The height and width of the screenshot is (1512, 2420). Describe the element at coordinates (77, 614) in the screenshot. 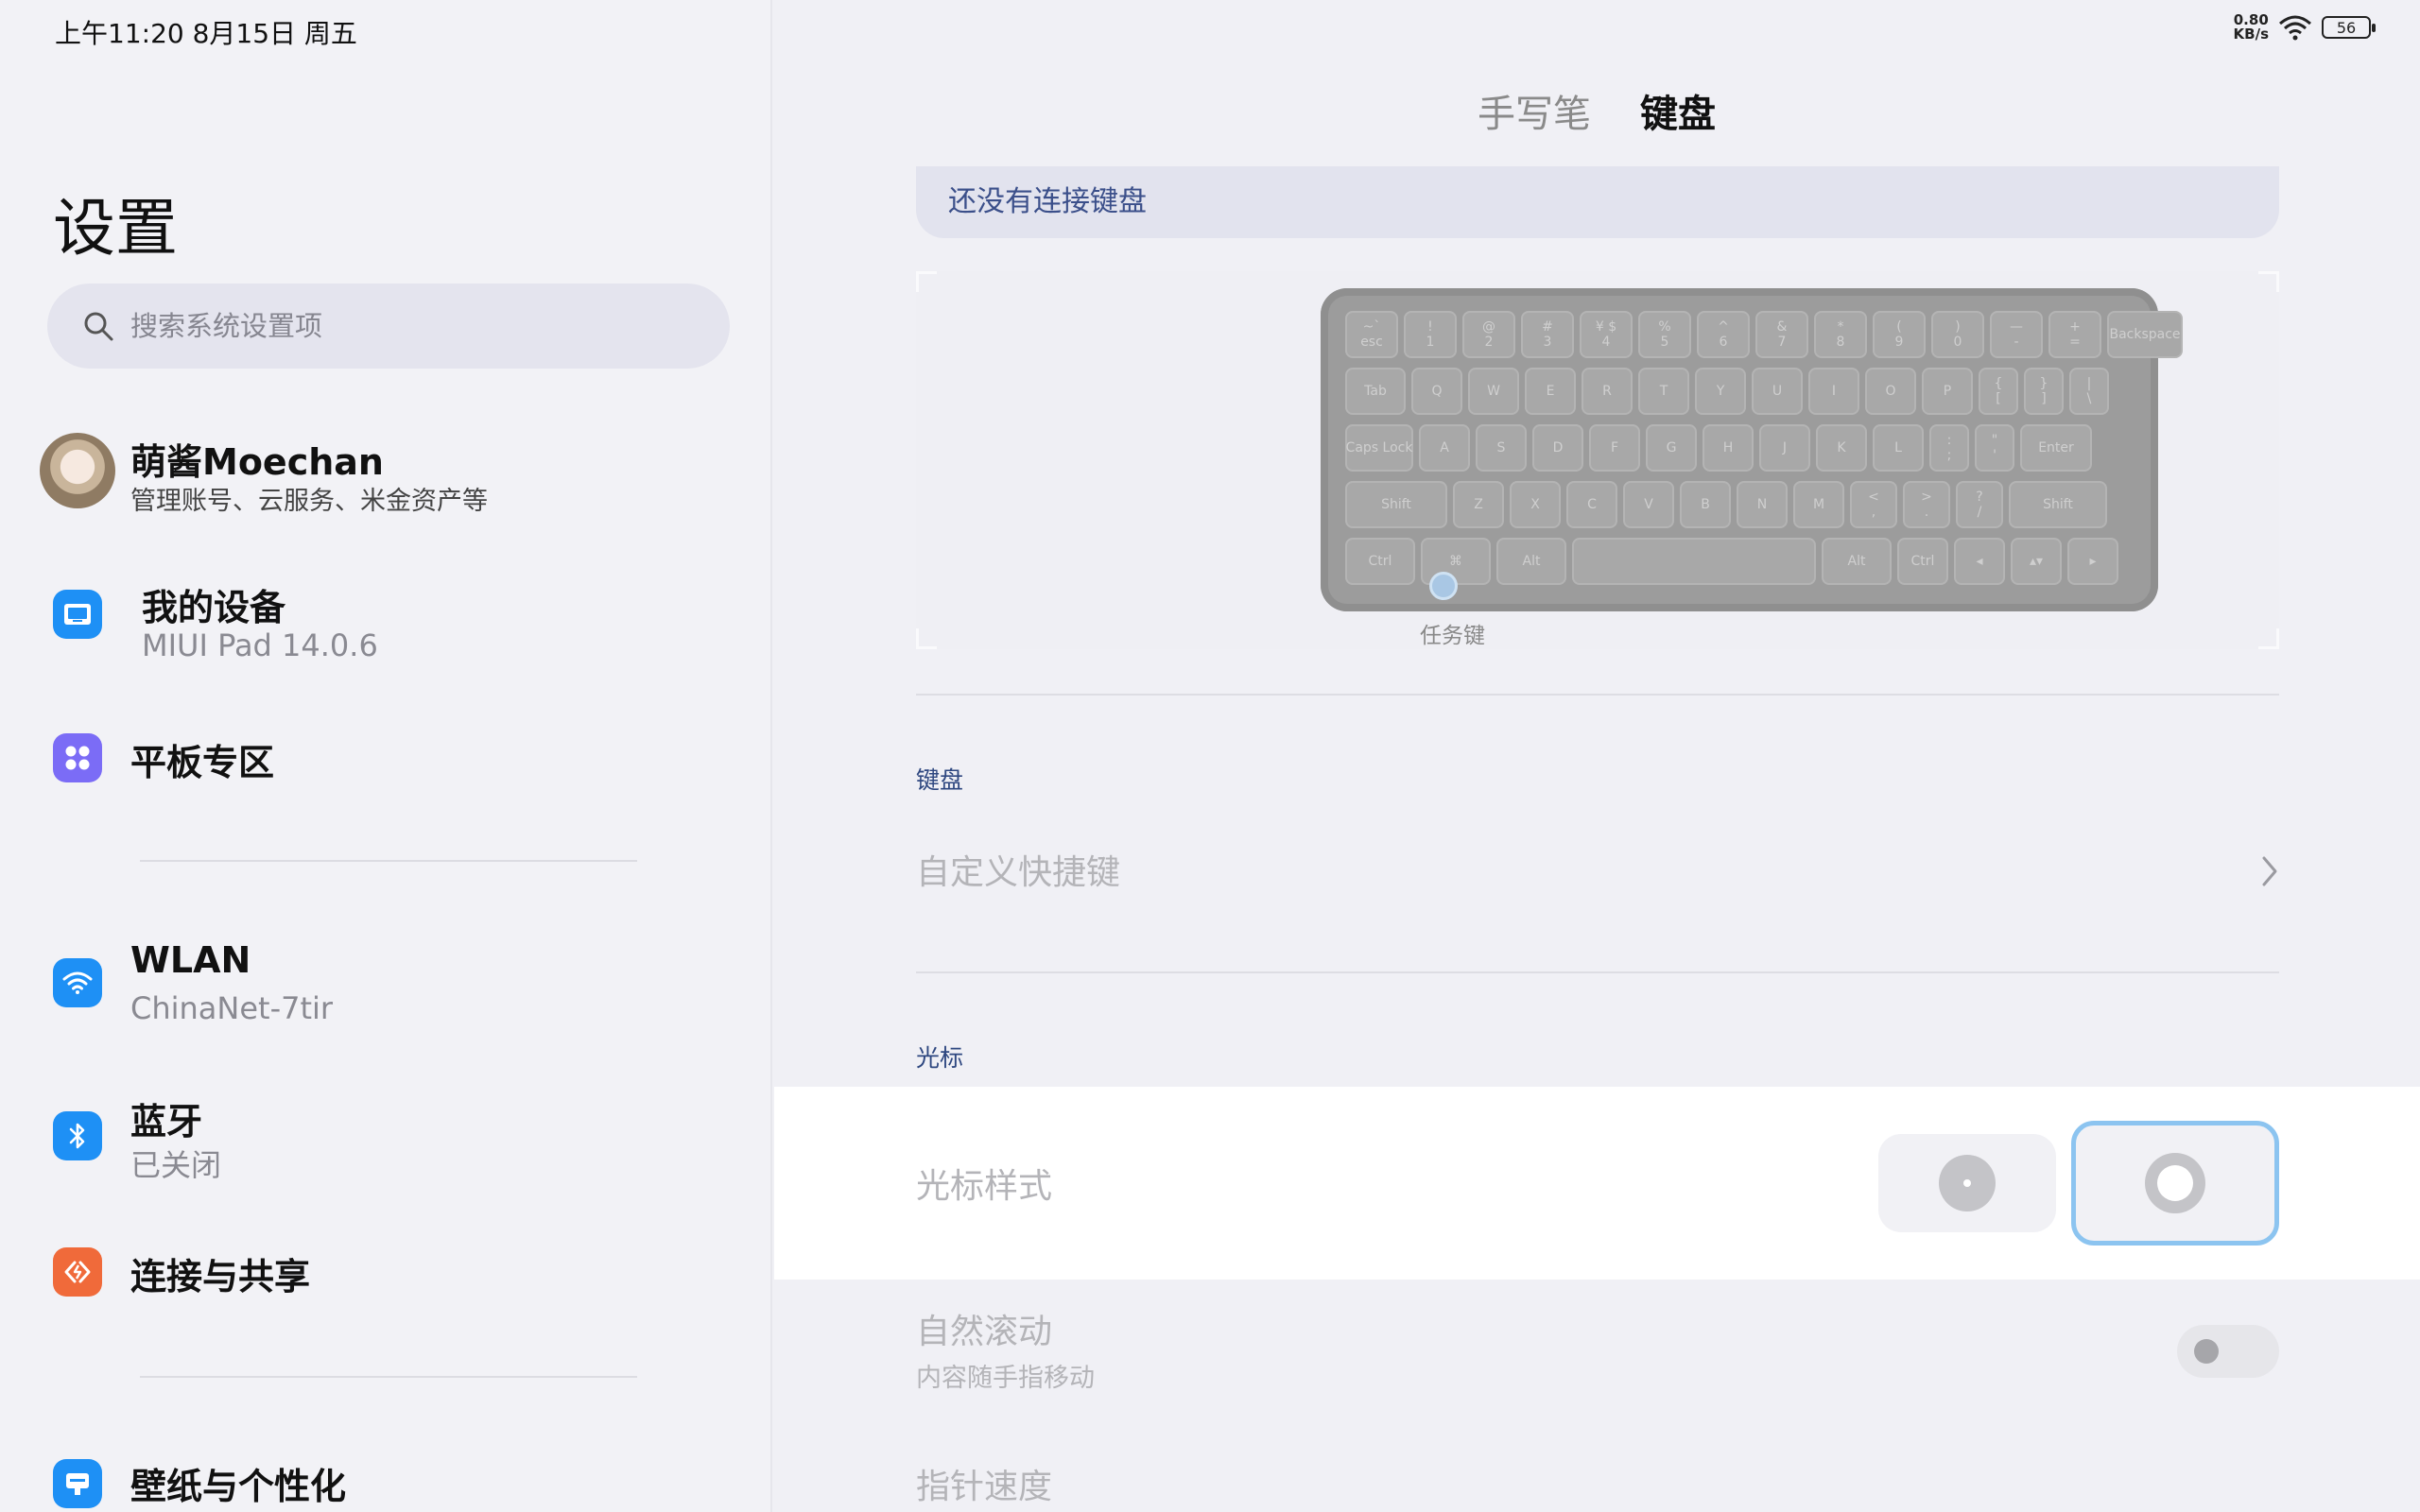

I see `tablet-icon` at that location.